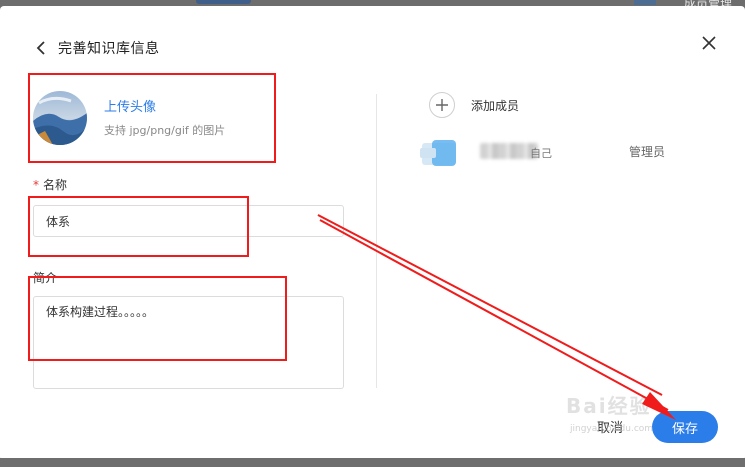  Describe the element at coordinates (711, 44) in the screenshot. I see `close-icon` at that location.